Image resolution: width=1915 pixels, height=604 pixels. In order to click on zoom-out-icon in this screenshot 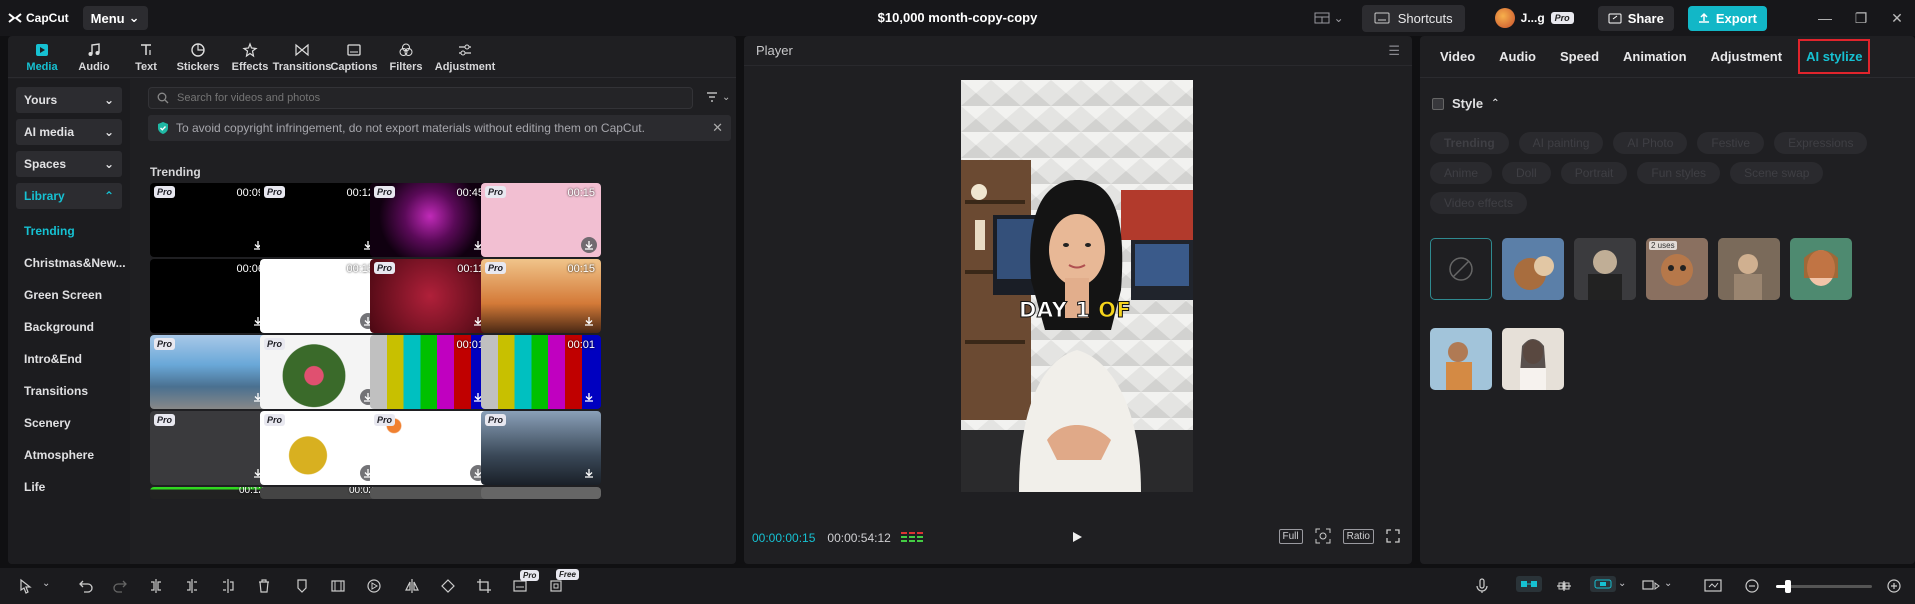, I will do `click(1752, 586)`.